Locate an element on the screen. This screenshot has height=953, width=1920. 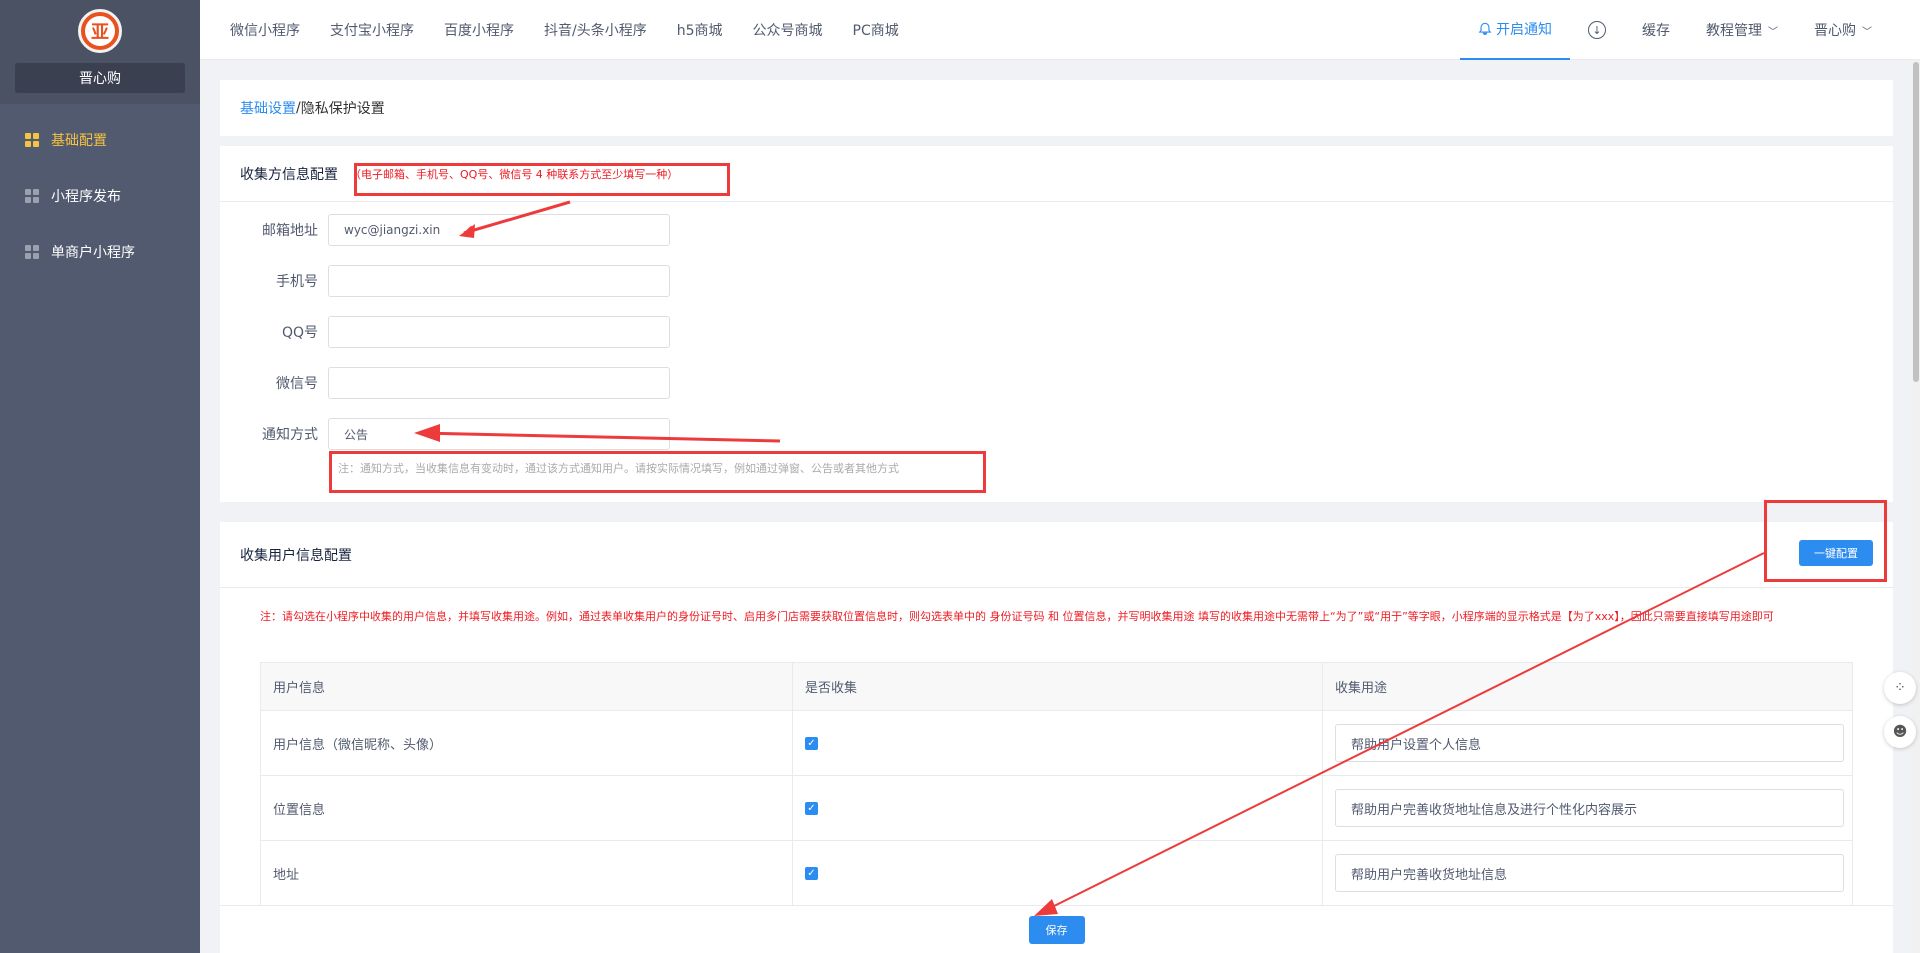
wechat-label: 微信号 is located at coordinates (297, 384).